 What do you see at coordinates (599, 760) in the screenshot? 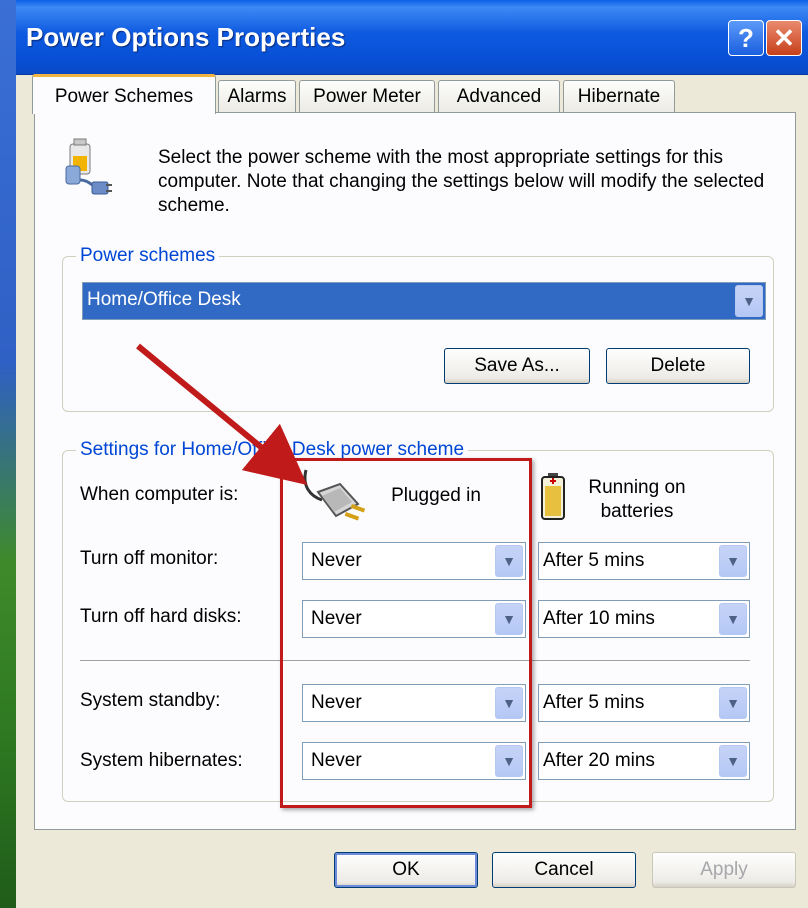
I see `combo-value: After 20 mins` at bounding box center [599, 760].